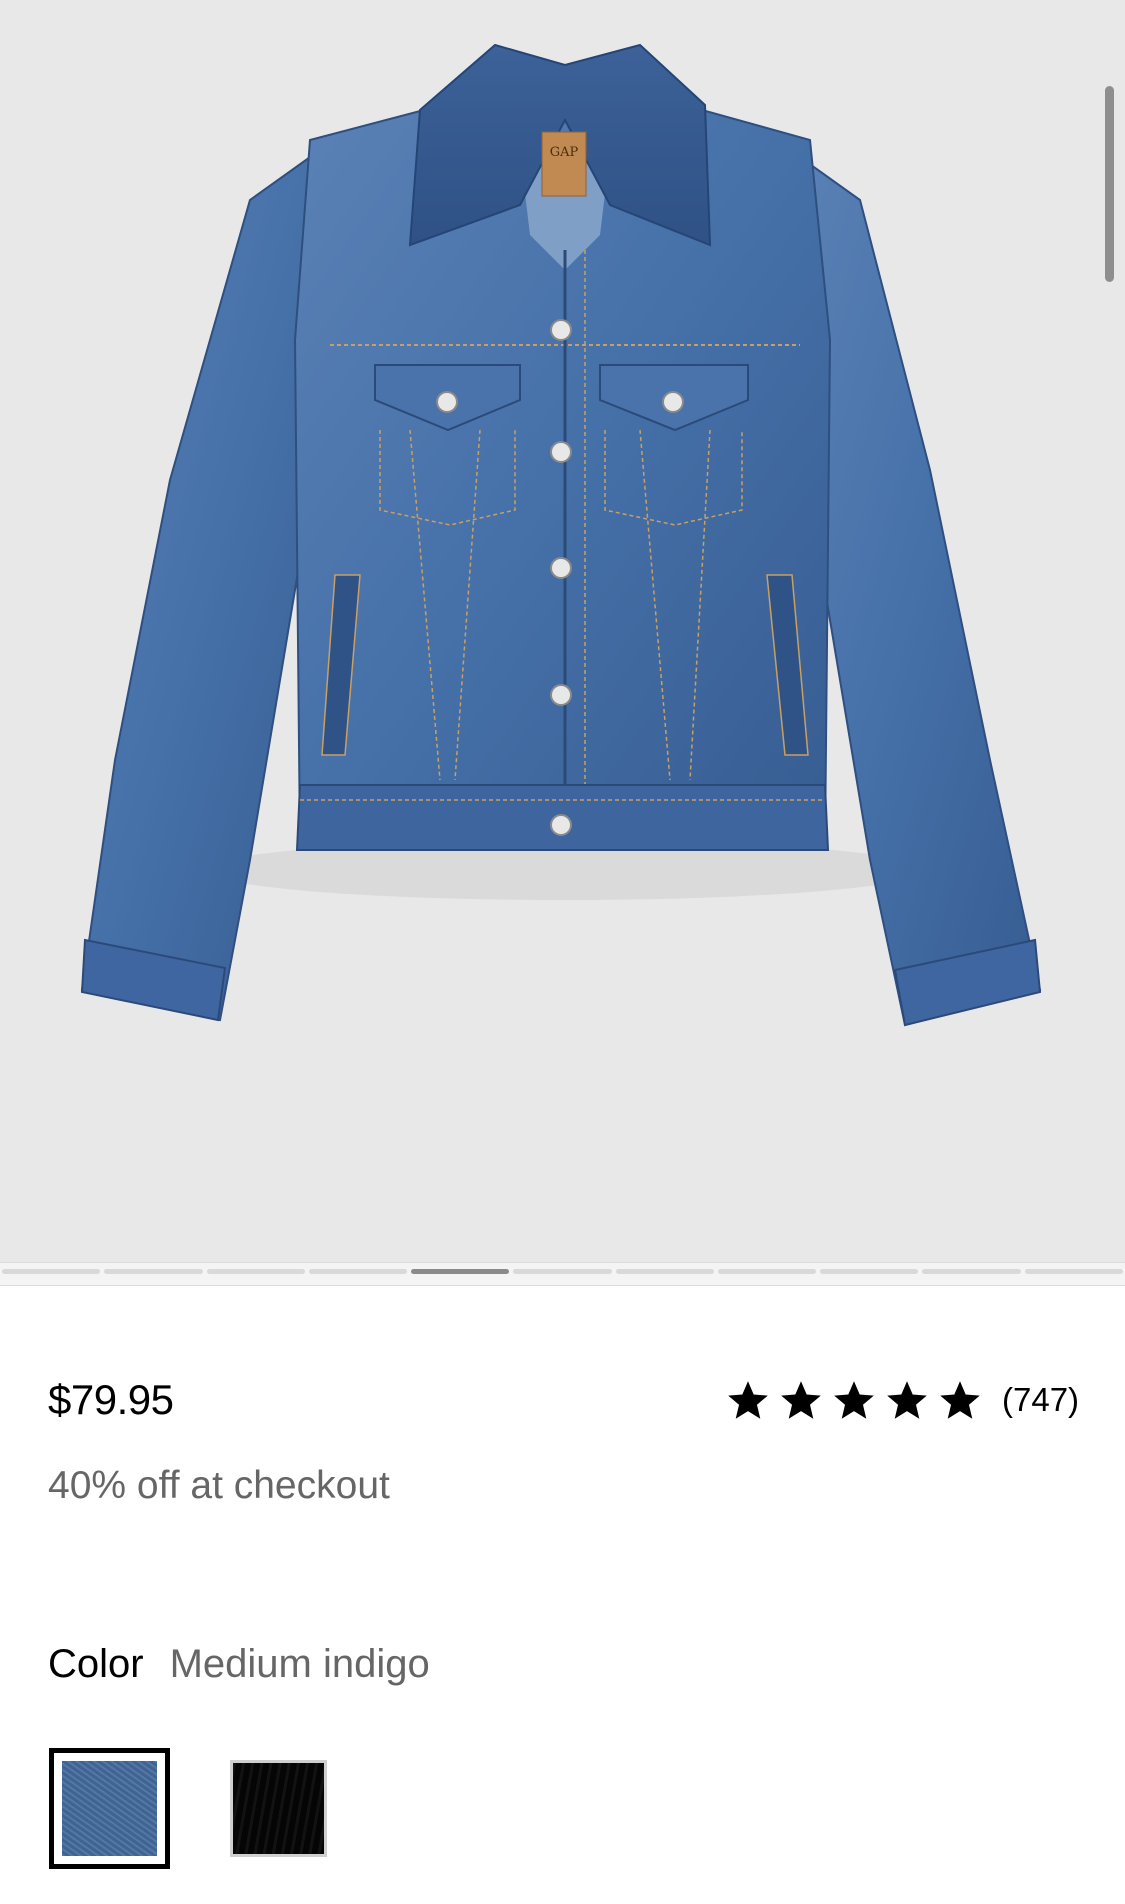 This screenshot has height=1904, width=1125. I want to click on carousel-dot-active, so click(460, 1271).